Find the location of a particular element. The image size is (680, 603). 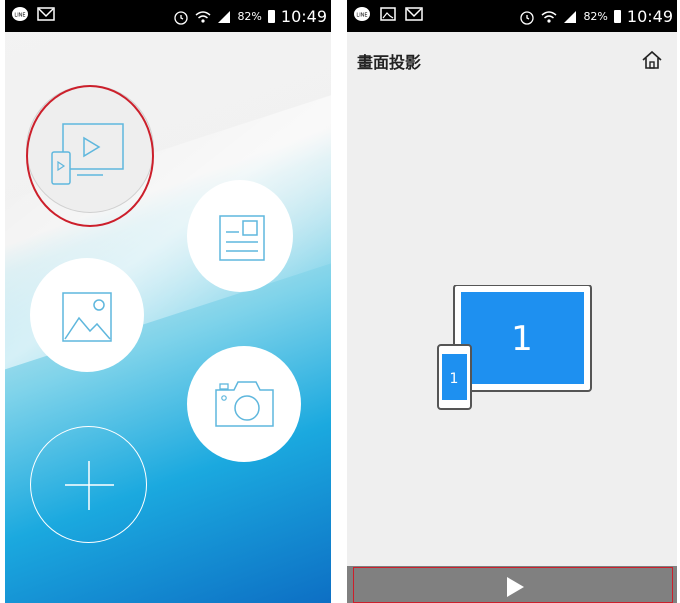

photo-button is located at coordinates (87, 315).